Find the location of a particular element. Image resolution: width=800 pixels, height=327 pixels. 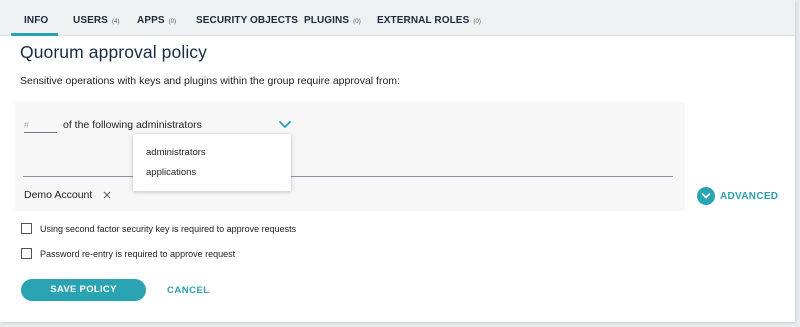

dropdown-option-applications: applications is located at coordinates (171, 172).